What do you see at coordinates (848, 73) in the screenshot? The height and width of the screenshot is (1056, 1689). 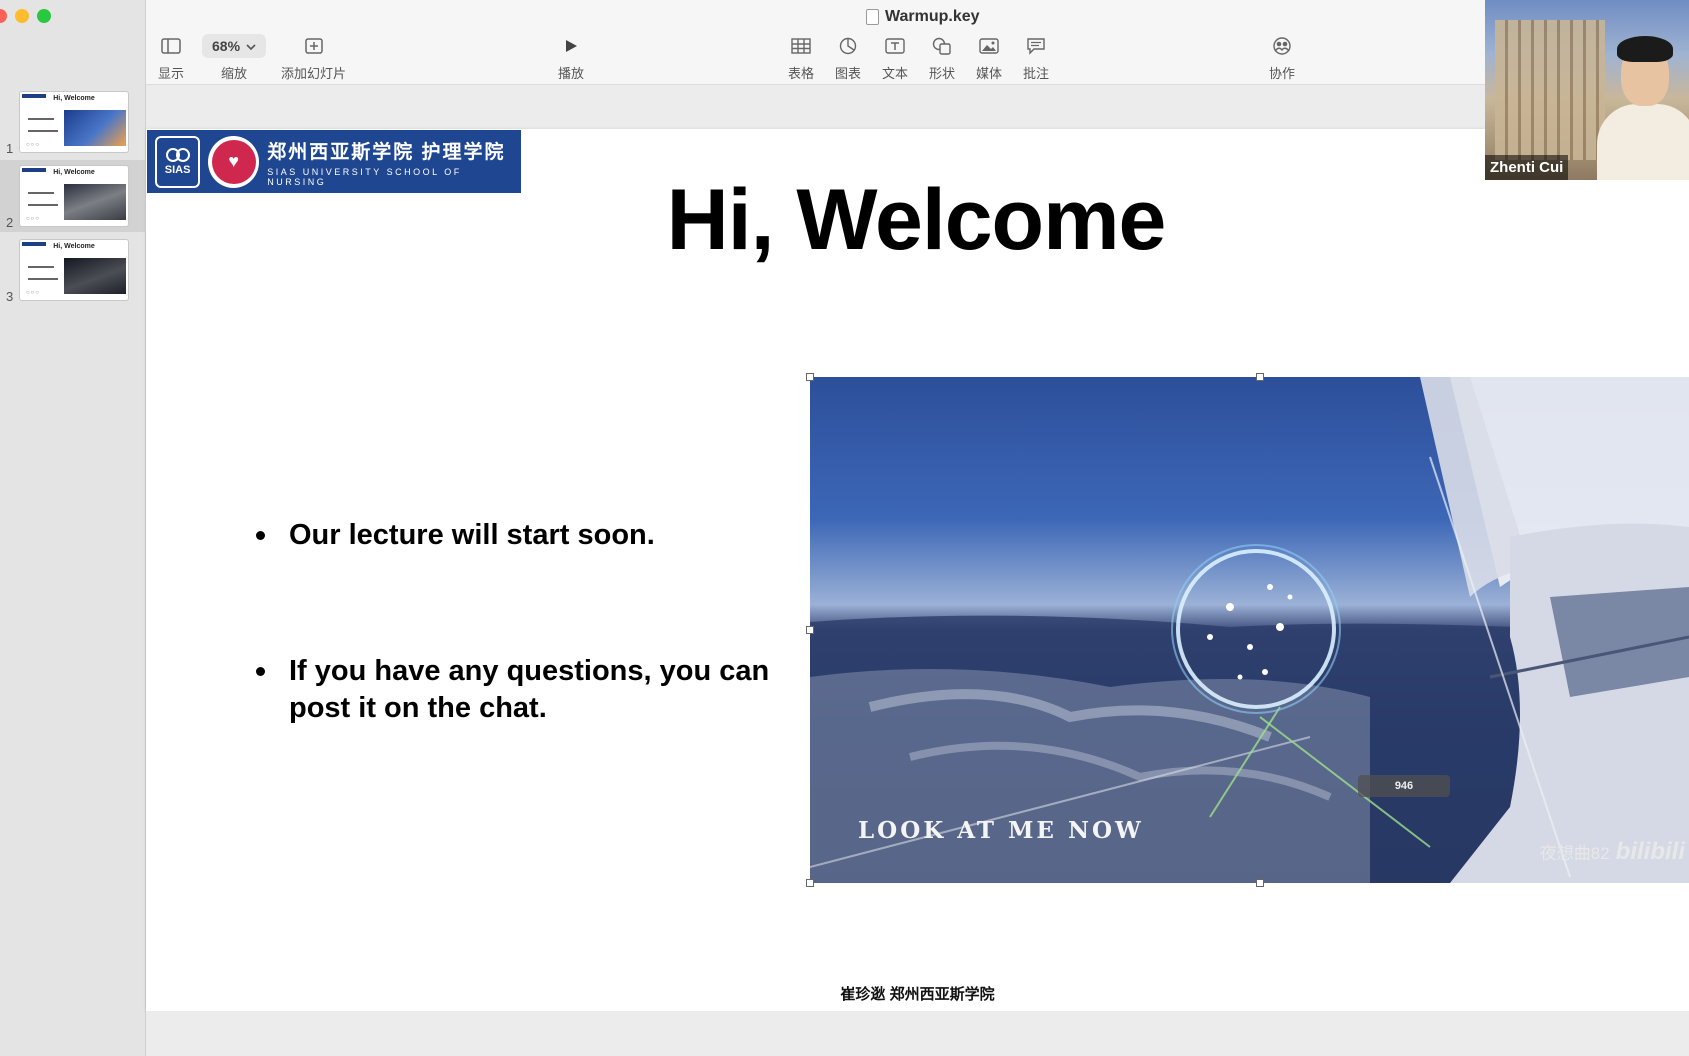 I see `chart-label: 图表` at bounding box center [848, 73].